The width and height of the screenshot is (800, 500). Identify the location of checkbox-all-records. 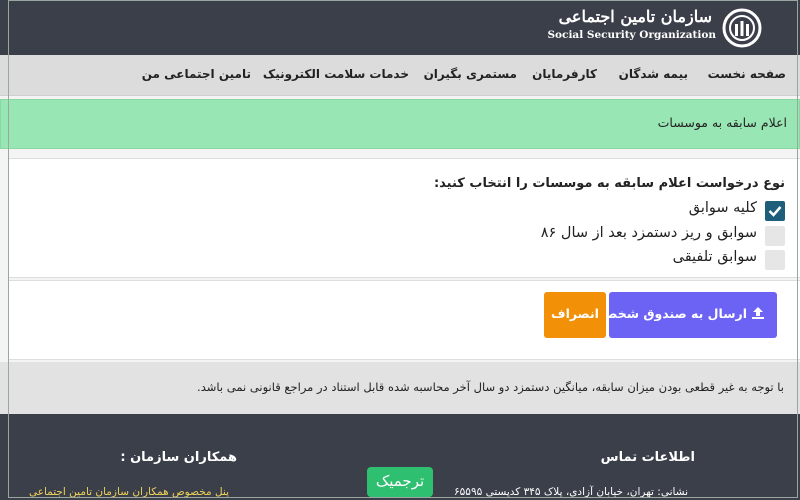
(775, 211).